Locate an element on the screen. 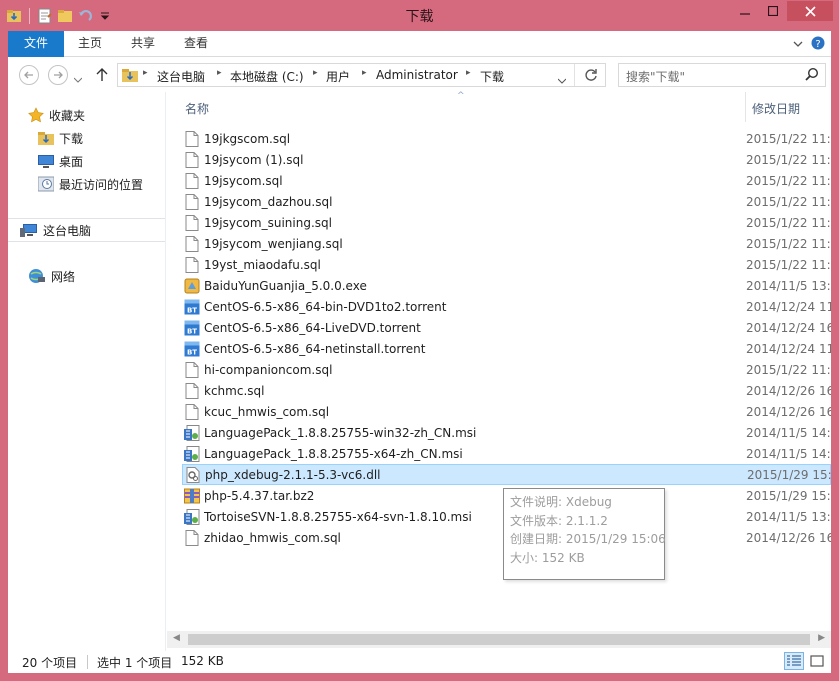 This screenshot has width=839, height=681. recent-places-icon is located at coordinates (46, 184).